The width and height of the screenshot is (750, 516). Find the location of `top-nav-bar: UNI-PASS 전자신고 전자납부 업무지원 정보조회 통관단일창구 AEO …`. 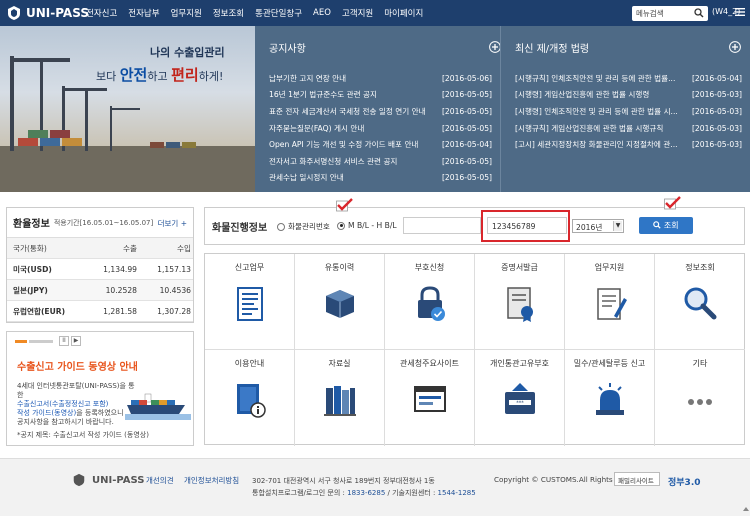

top-nav-bar: UNI-PASS 전자신고 전자납부 업무지원 정보조회 통관단일창구 AEO … is located at coordinates (375, 13).